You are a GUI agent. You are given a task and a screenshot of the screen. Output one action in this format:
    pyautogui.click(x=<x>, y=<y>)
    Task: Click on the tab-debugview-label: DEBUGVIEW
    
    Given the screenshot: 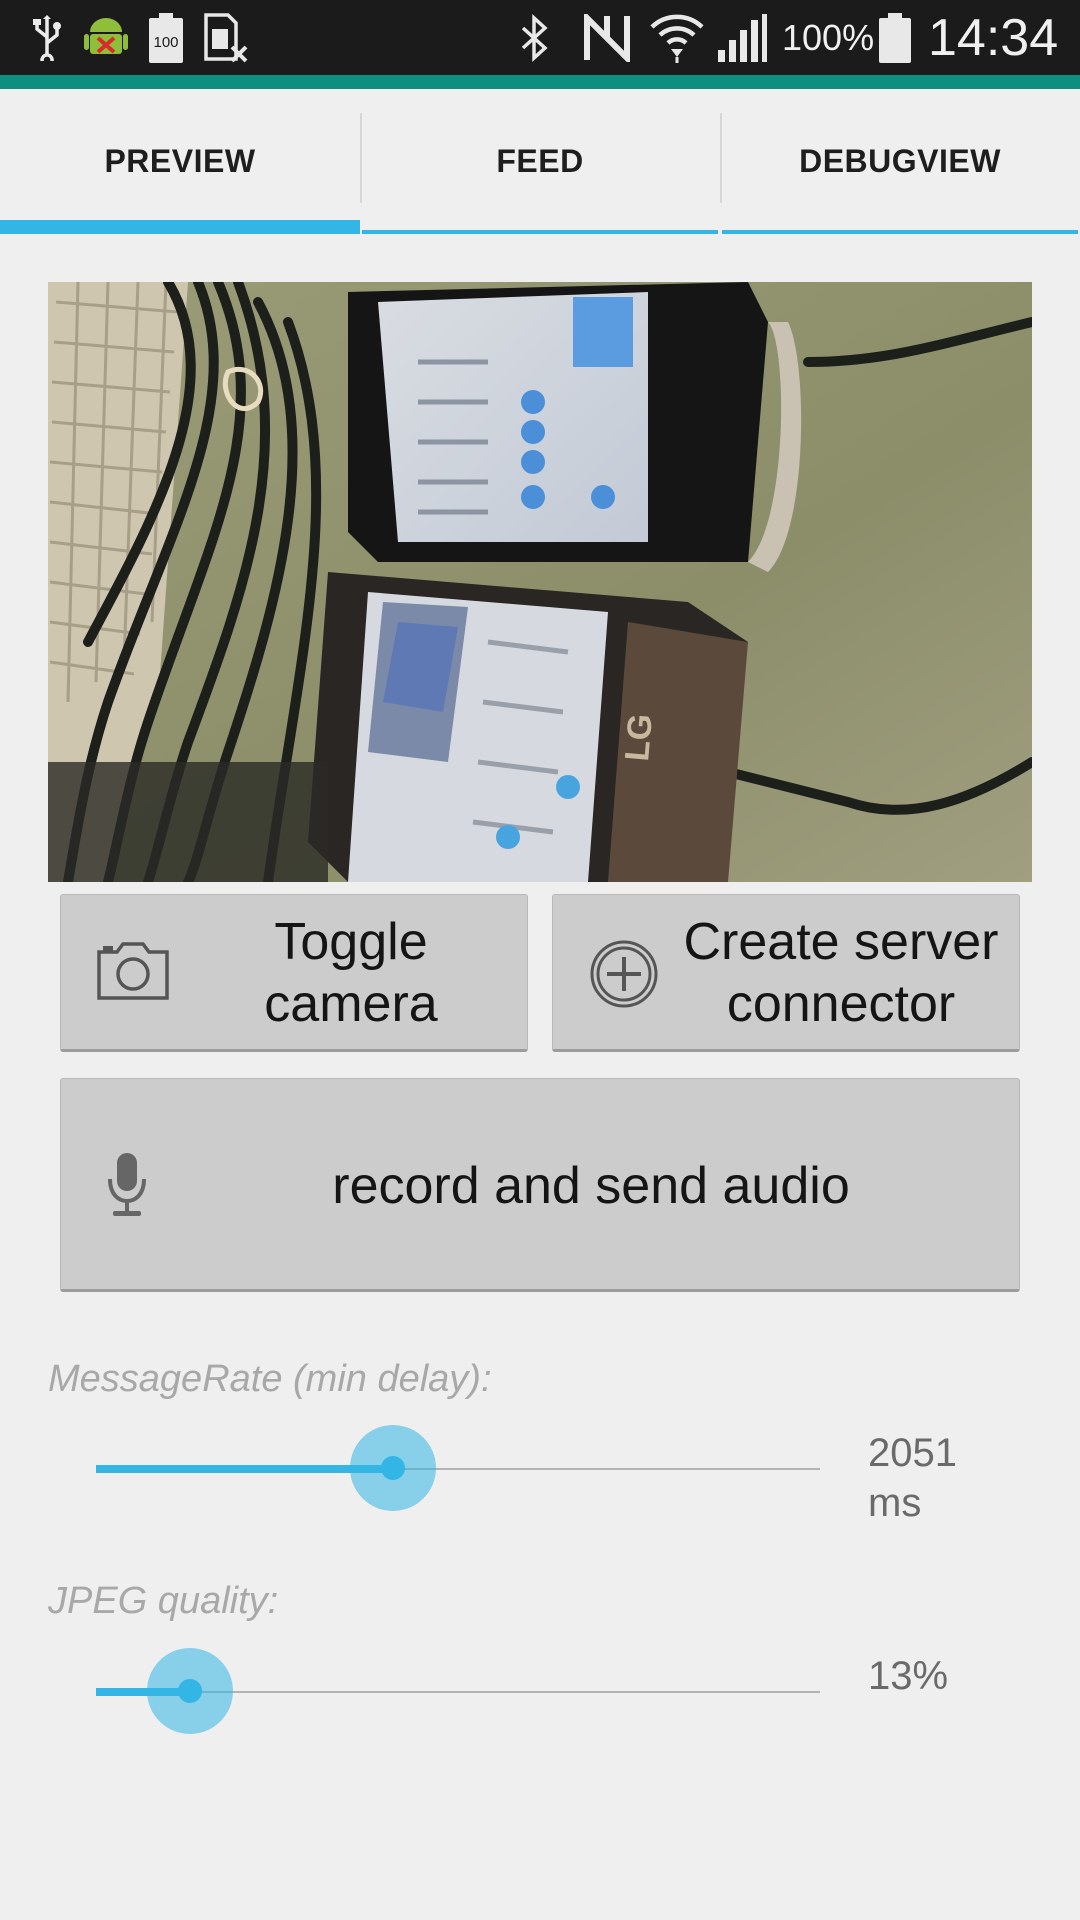 What is the action you would take?
    pyautogui.click(x=900, y=161)
    